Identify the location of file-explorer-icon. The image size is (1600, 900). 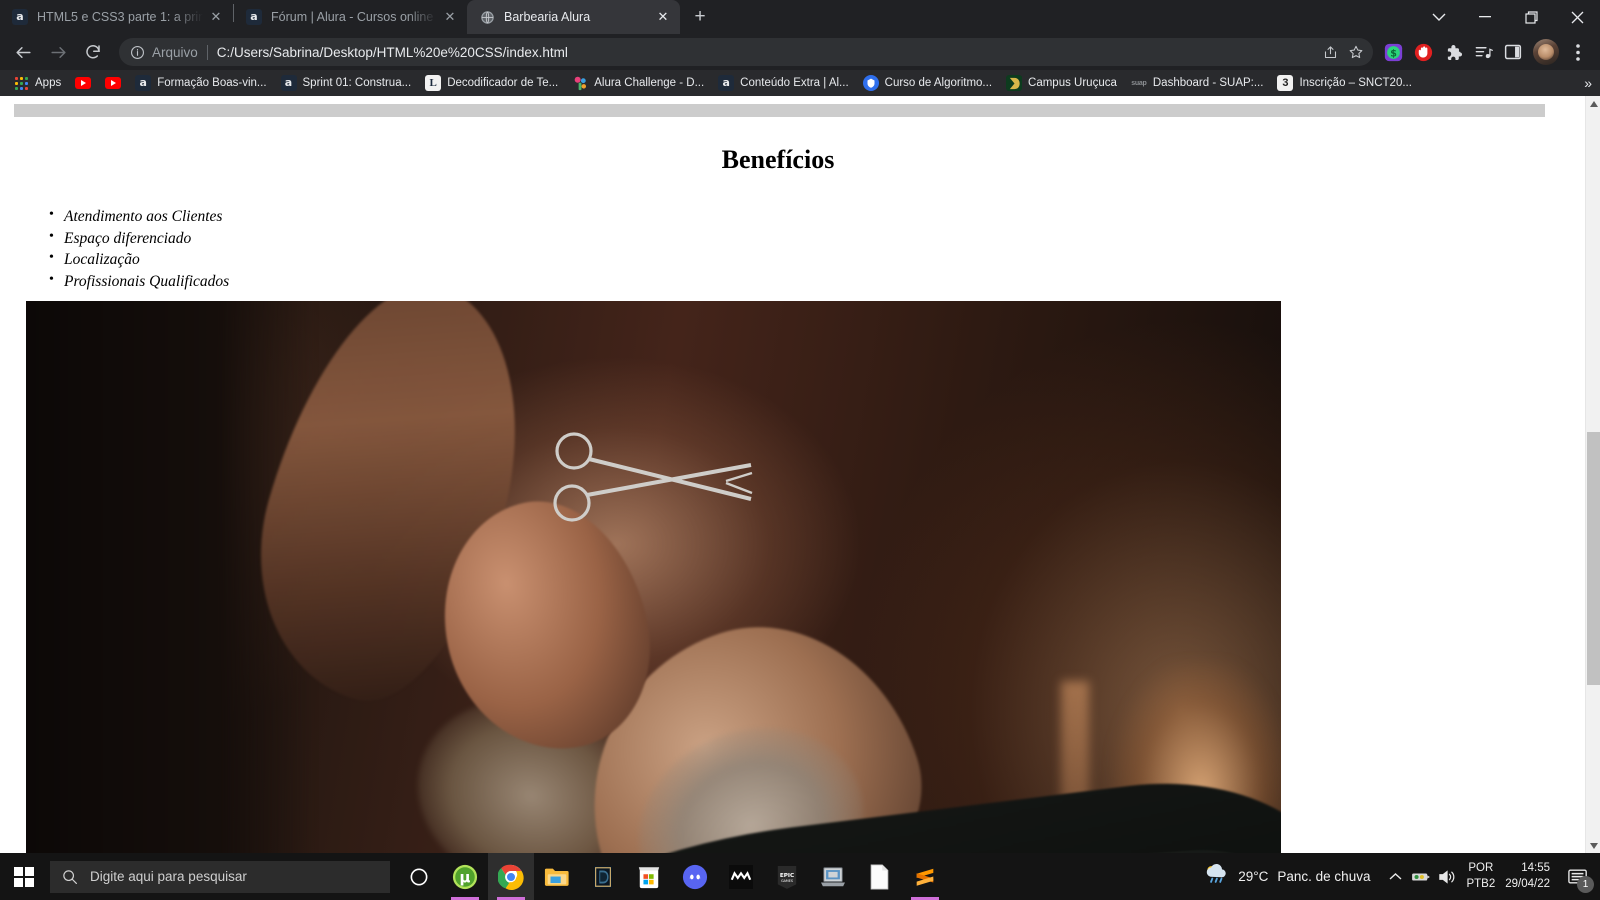
(557, 876).